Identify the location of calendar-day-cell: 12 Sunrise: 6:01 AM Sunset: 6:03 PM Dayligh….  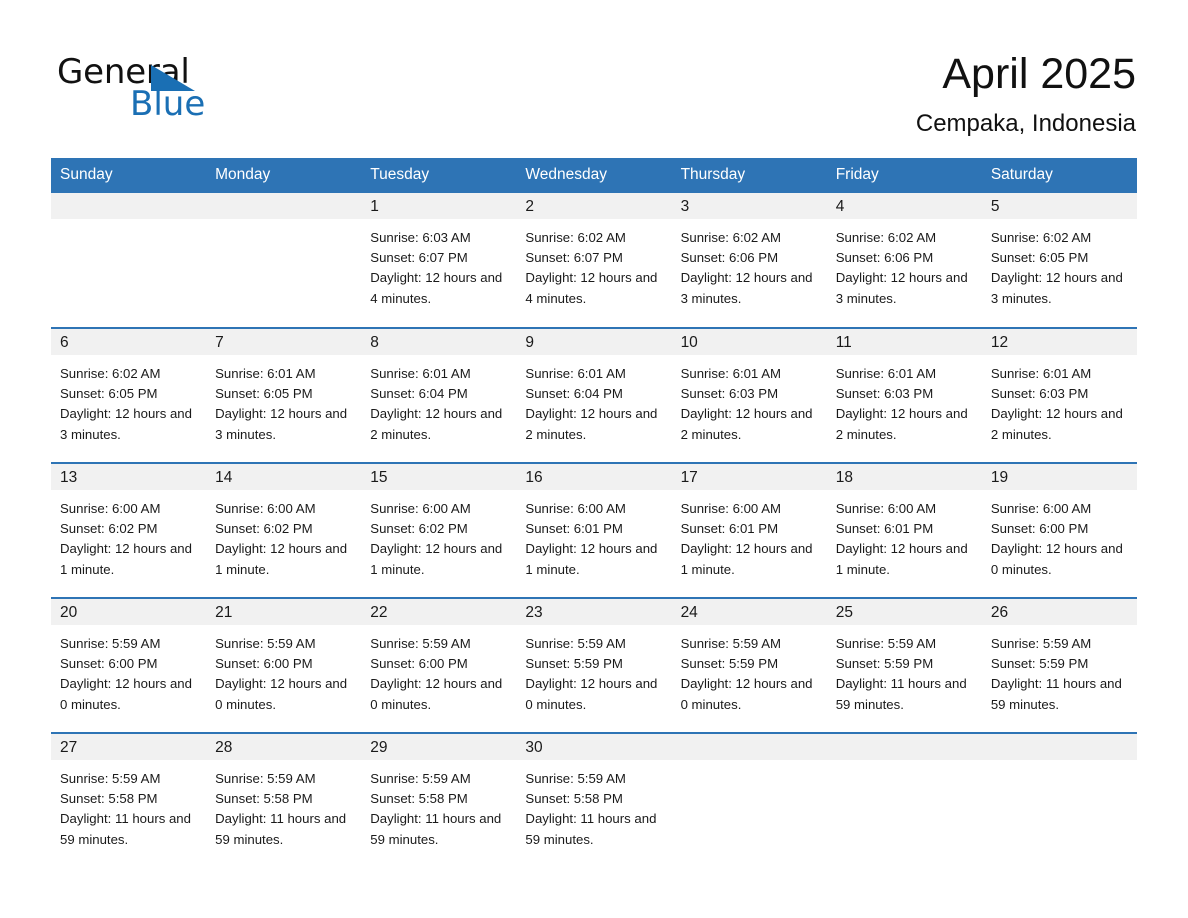
(1059, 395).